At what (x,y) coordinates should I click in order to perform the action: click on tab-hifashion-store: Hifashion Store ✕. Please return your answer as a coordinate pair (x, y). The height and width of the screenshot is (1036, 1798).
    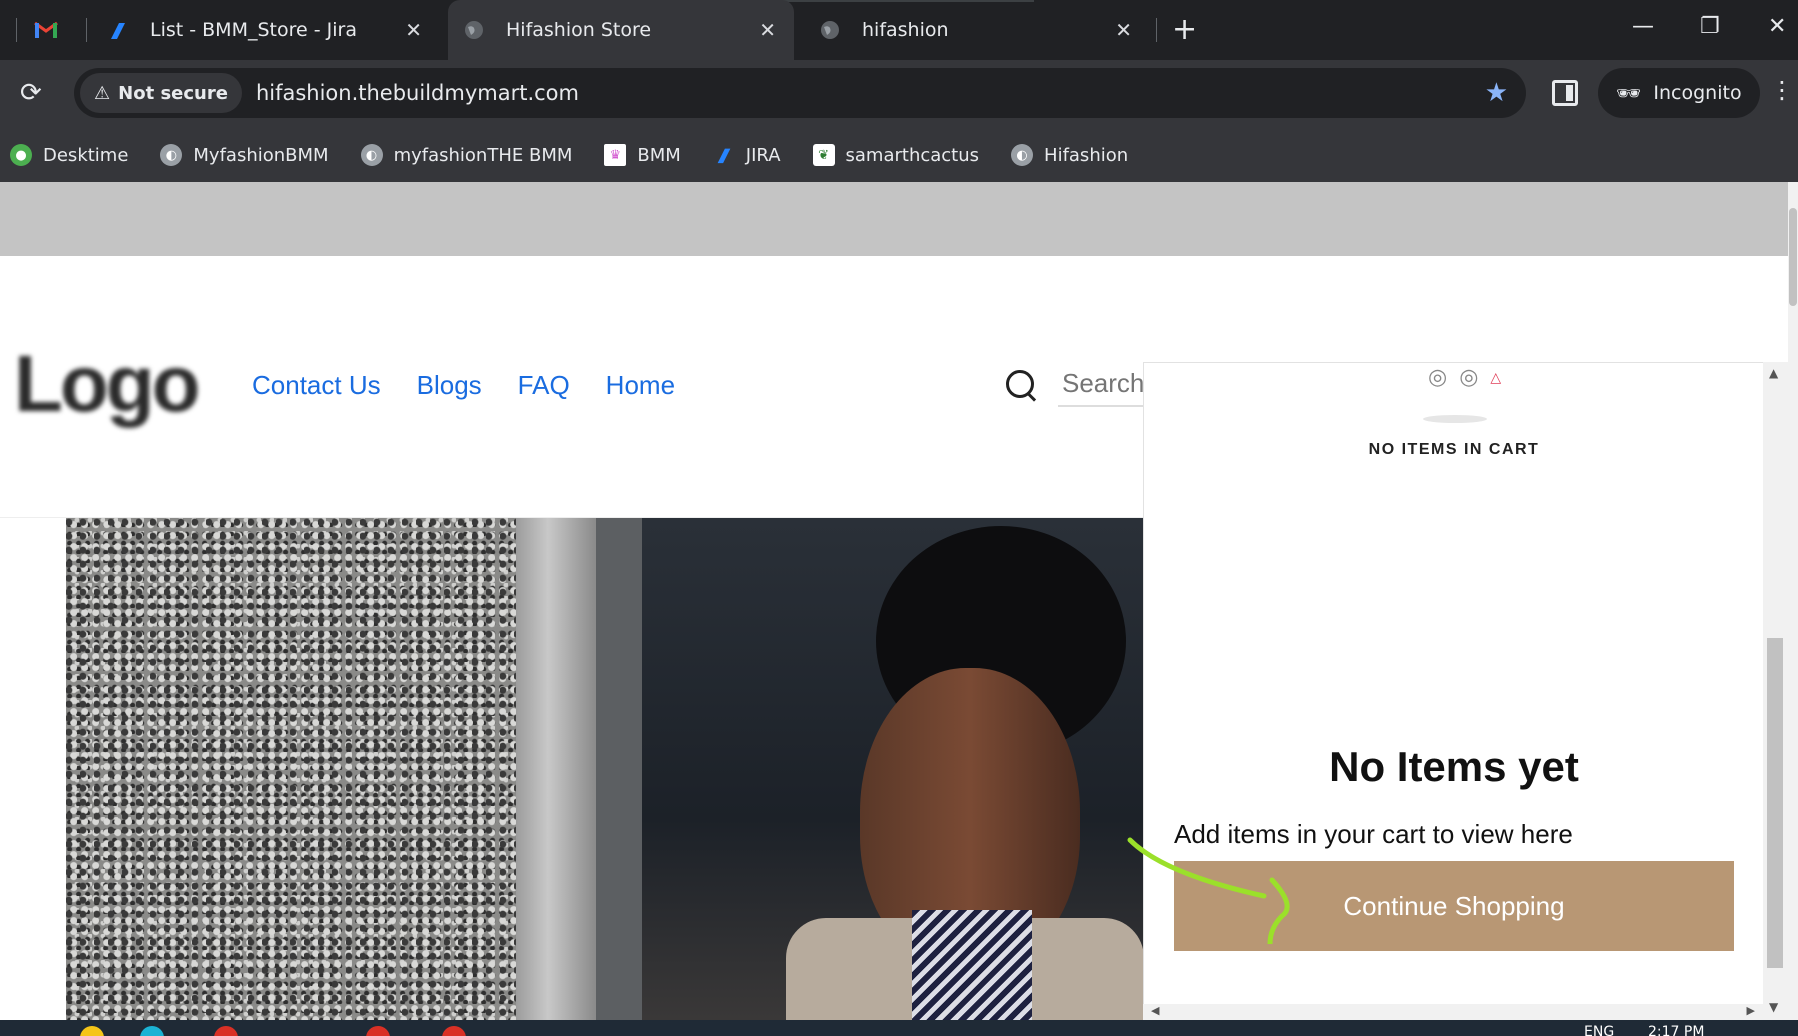
    Looking at the image, I should click on (621, 30).